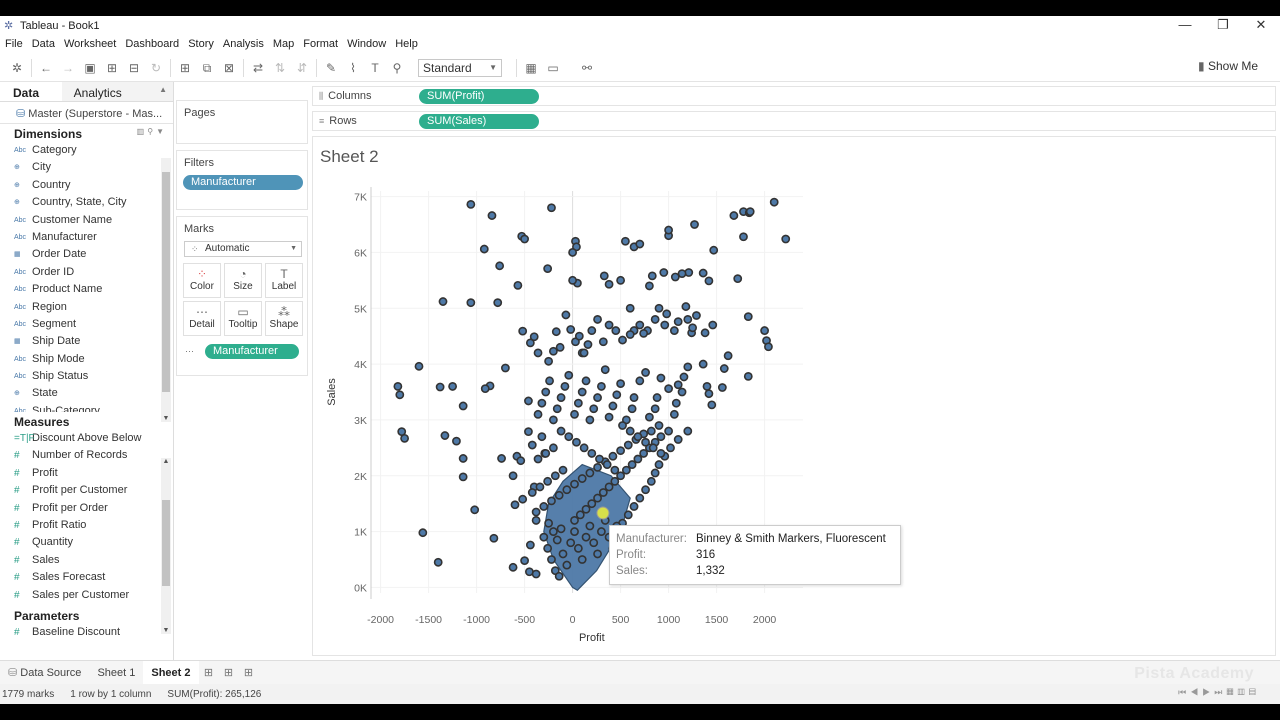 This screenshot has width=1280, height=720. Describe the element at coordinates (86, 150) in the screenshot. I see `field-item: Abc Category` at that location.